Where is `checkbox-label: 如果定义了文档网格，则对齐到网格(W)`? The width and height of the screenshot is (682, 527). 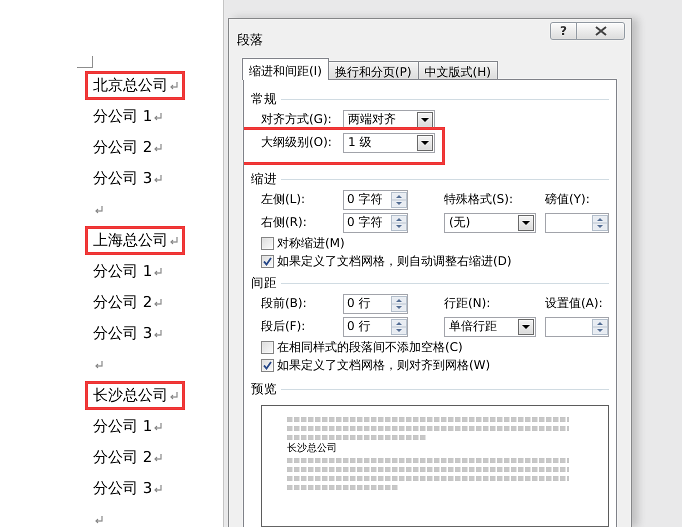 checkbox-label: 如果定义了文档网格，则对齐到网格(W) is located at coordinates (383, 365).